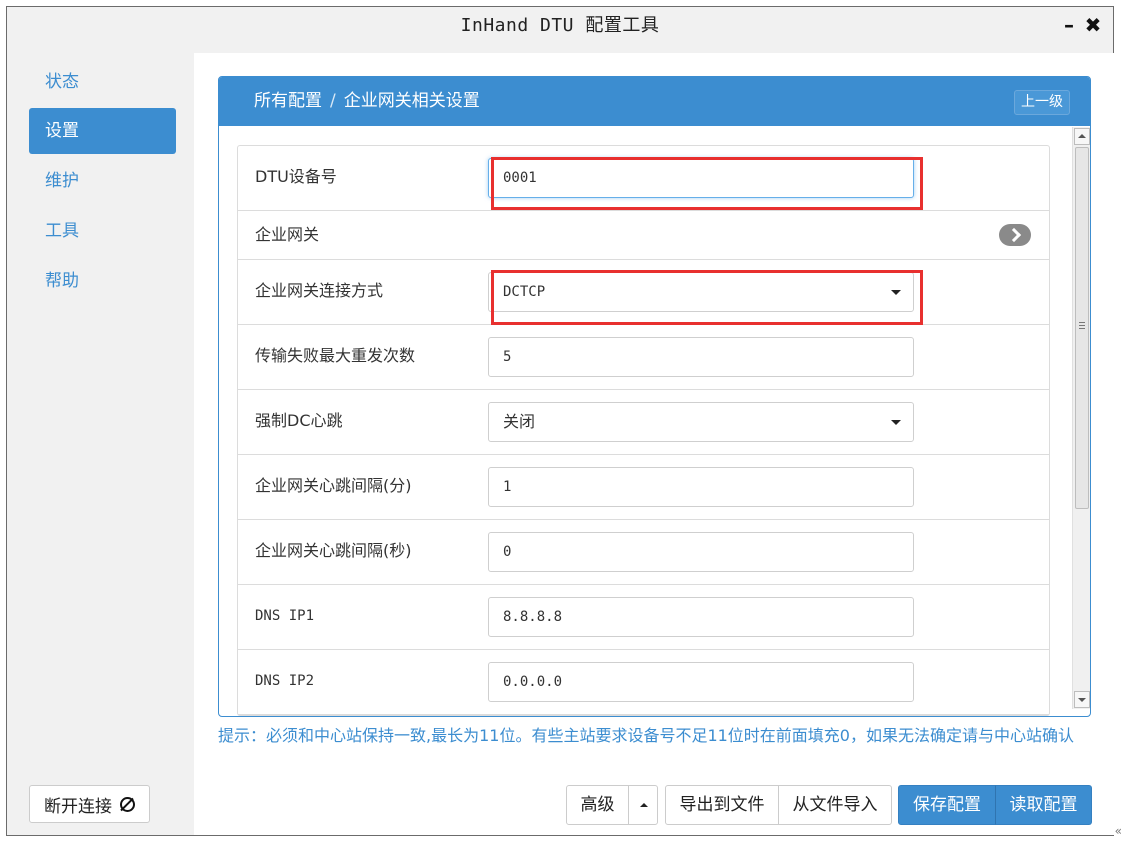 The width and height of the screenshot is (1122, 844). I want to click on read-config-button: 读取配置, so click(1043, 805).